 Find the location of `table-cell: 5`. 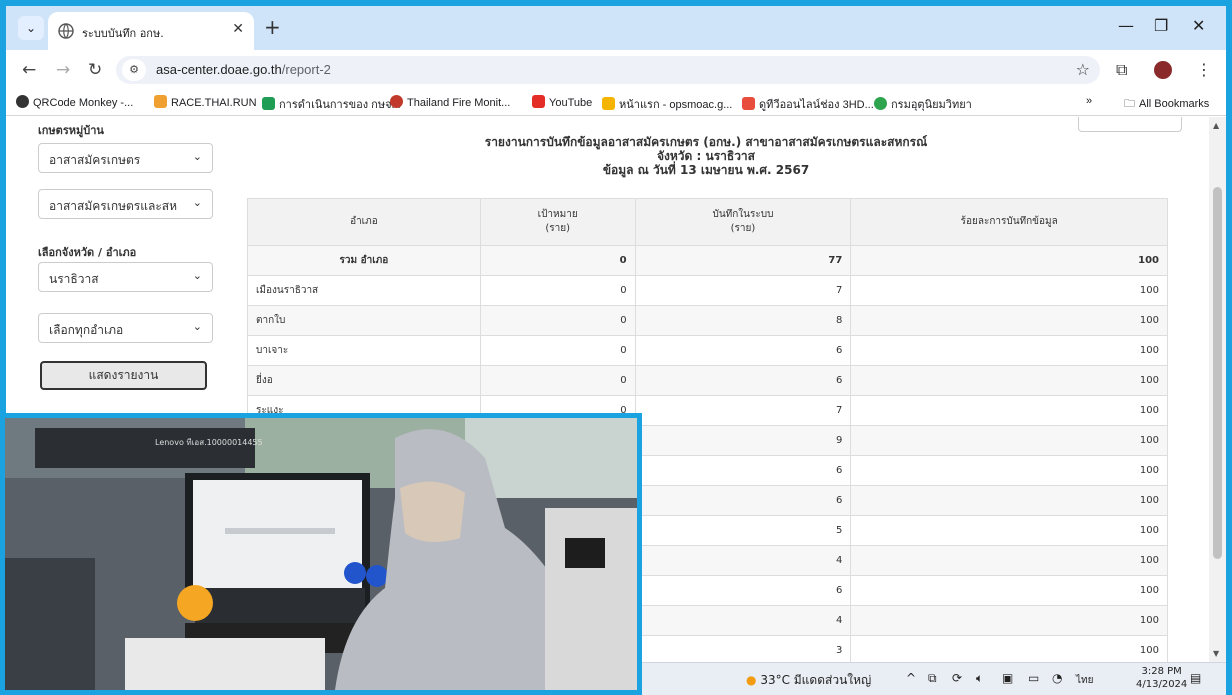

table-cell: 5 is located at coordinates (743, 530).